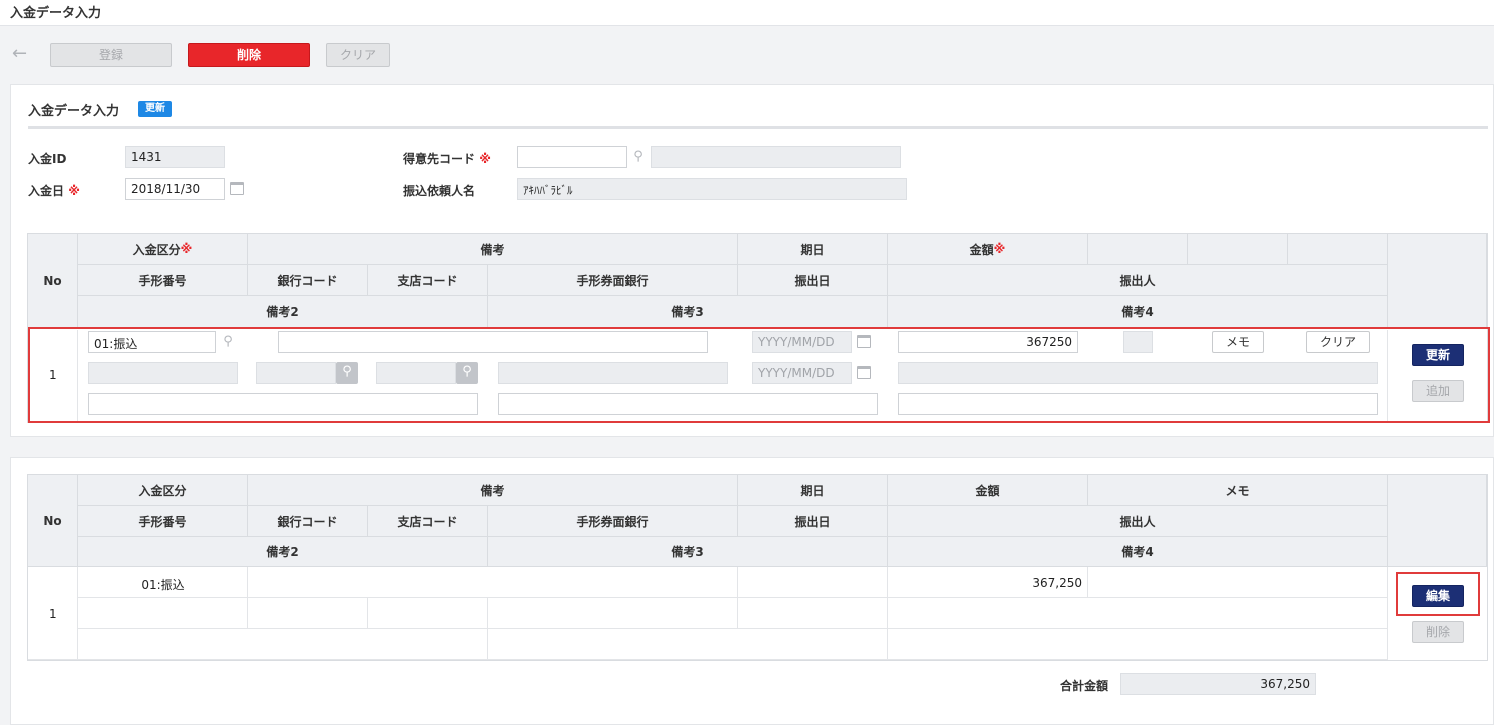 This screenshot has height=725, width=1494. Describe the element at coordinates (428, 280) in the screenshot. I see `header-branch-code: 支店コード` at that location.